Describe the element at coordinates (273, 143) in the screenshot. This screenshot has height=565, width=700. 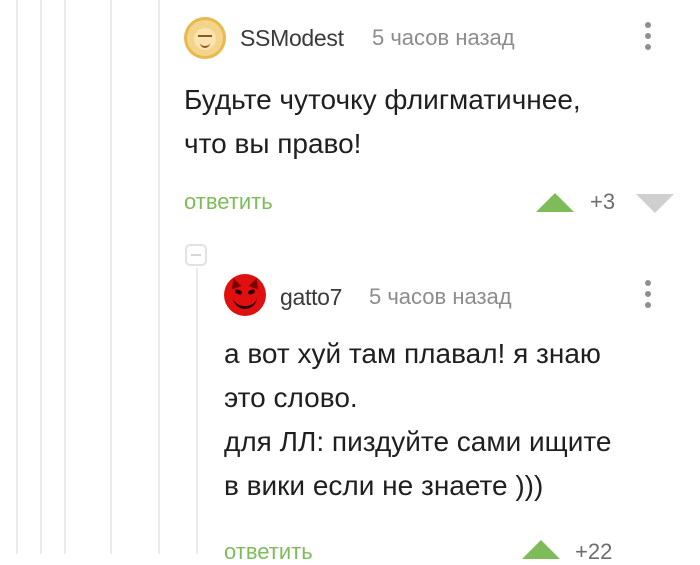
I see `comment-line: что вы право!` at that location.